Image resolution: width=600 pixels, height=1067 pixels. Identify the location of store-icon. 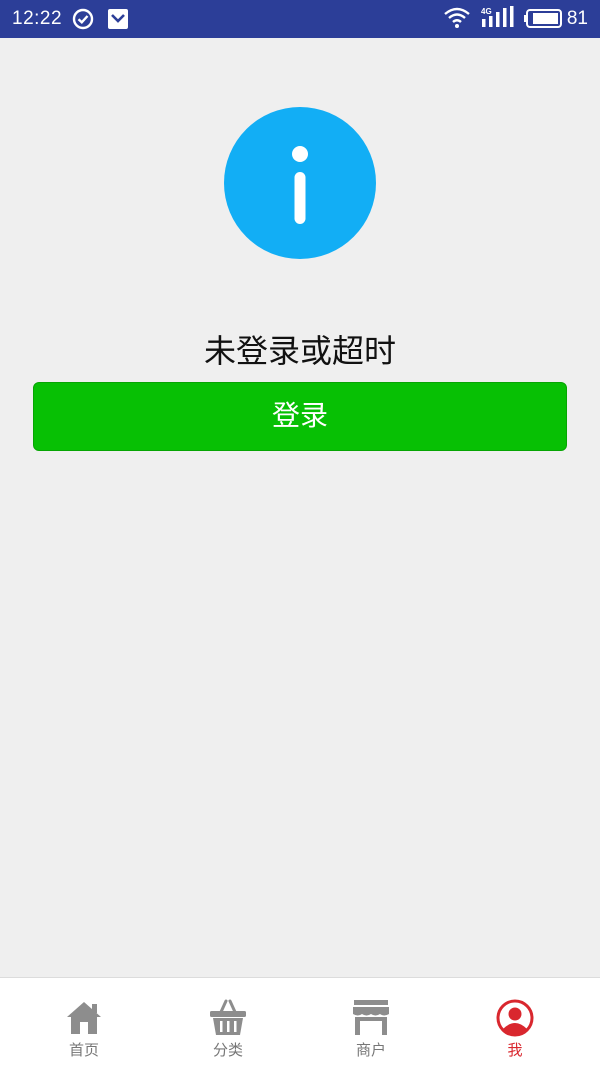
(371, 1018).